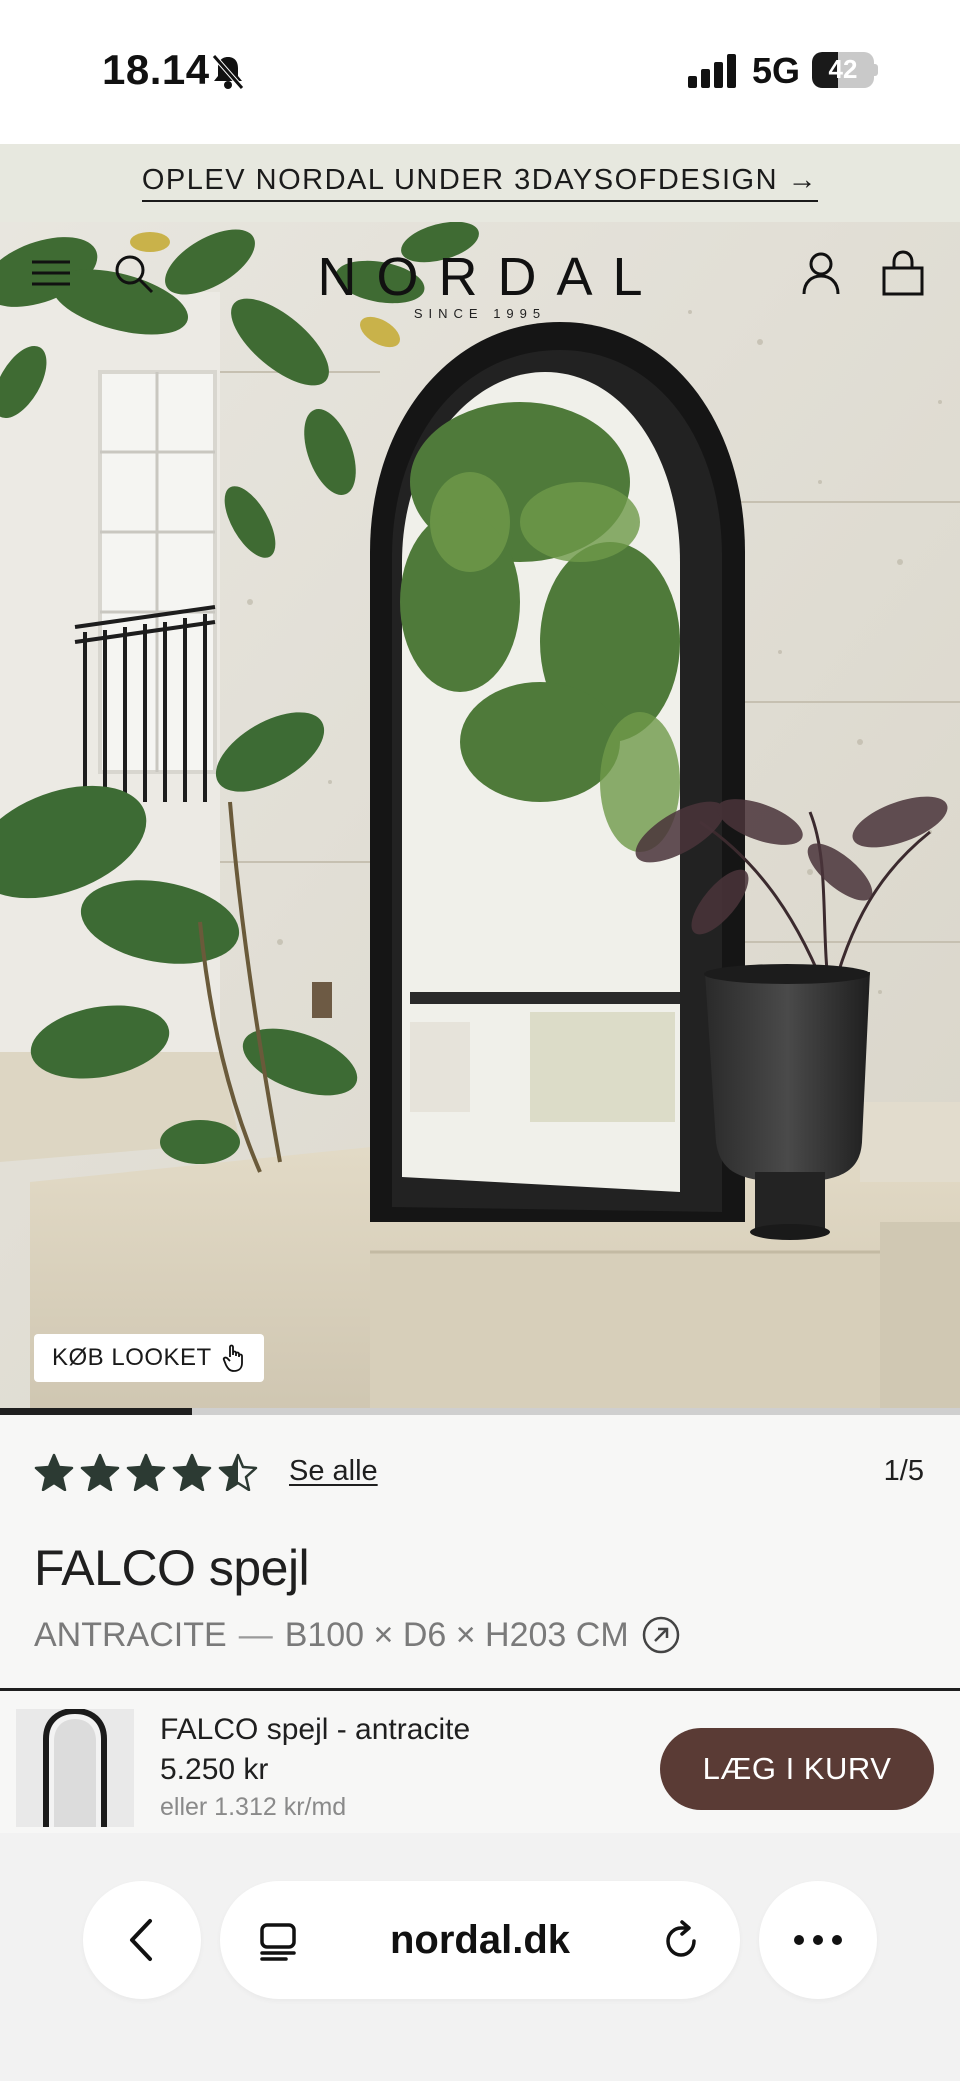 This screenshot has height=2081, width=960. I want to click on gallery-progress, so click(480, 1411).